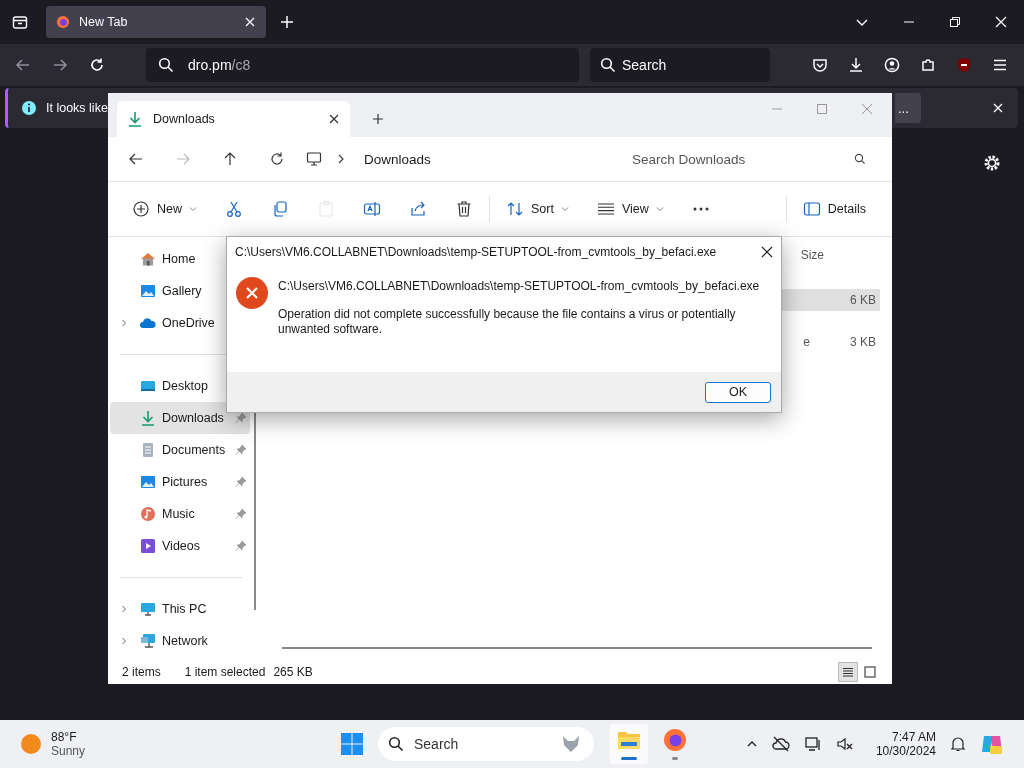 This screenshot has width=1024, height=768. Describe the element at coordinates (156, 22) in the screenshot. I see `browser-tab: New Tab` at that location.